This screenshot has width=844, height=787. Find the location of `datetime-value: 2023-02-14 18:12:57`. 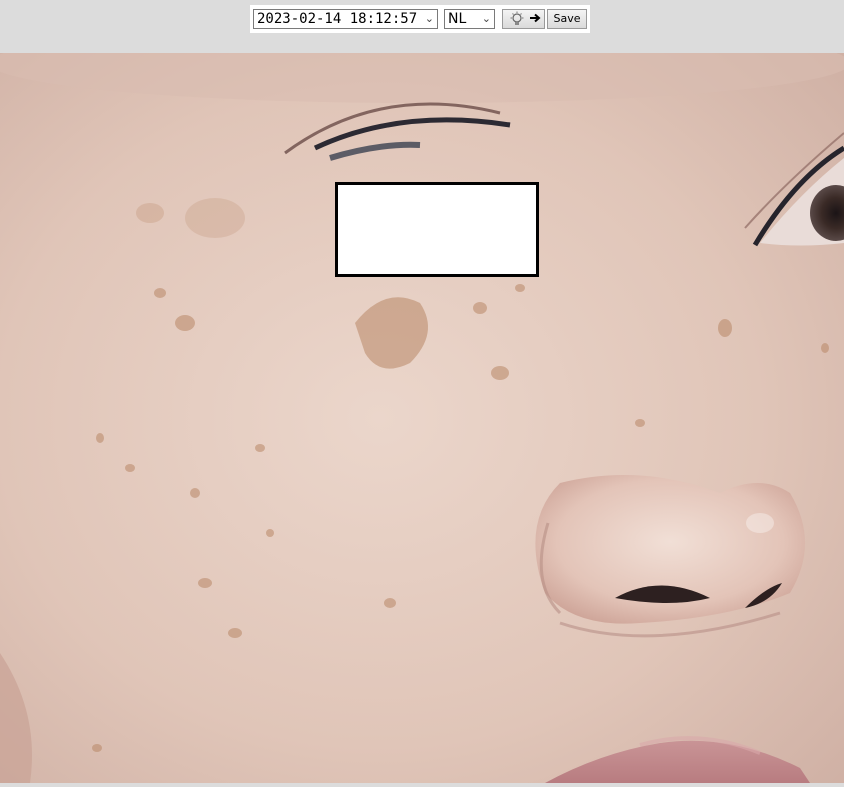

datetime-value: 2023-02-14 18:12:57 is located at coordinates (337, 19).